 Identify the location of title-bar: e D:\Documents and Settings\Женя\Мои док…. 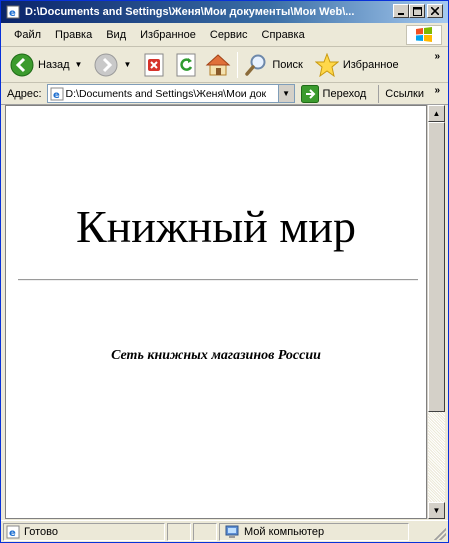
(224, 12).